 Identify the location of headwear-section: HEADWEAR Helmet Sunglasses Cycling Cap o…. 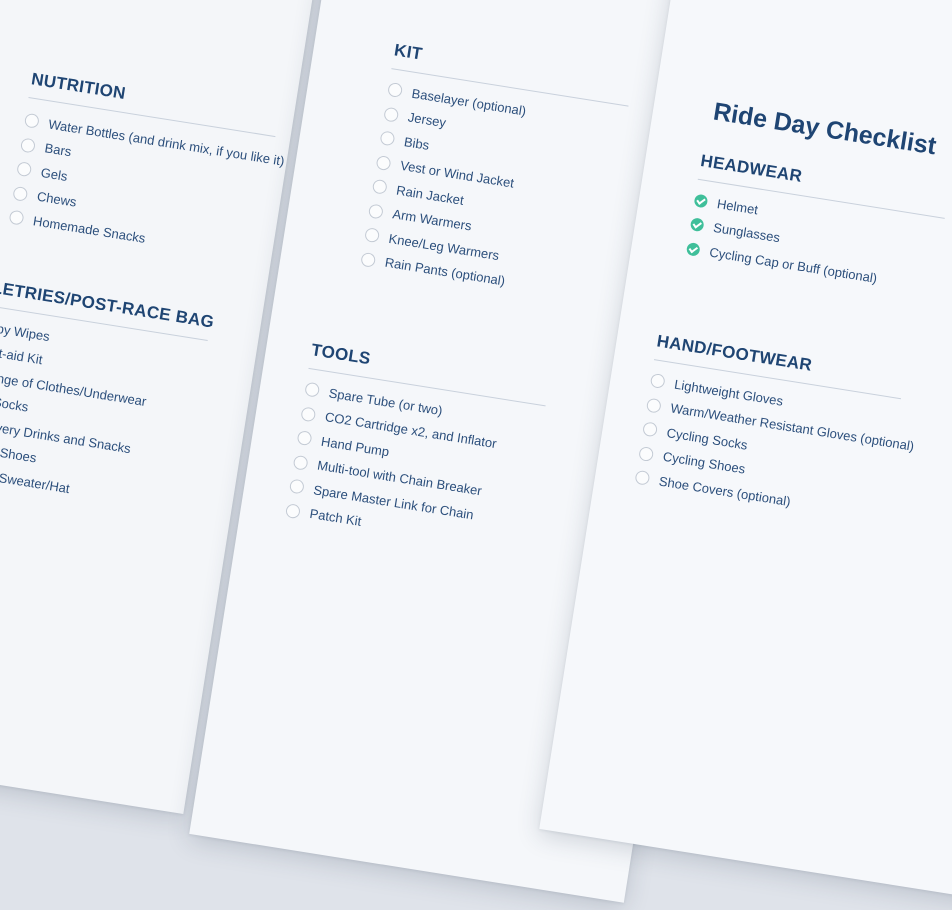
(817, 225).